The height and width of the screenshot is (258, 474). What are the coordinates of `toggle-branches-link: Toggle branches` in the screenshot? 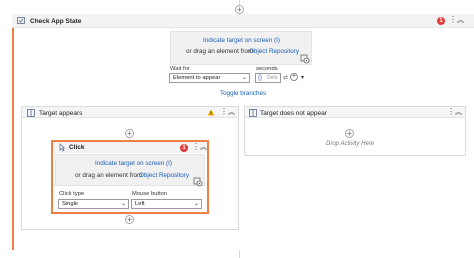 It's located at (243, 93).